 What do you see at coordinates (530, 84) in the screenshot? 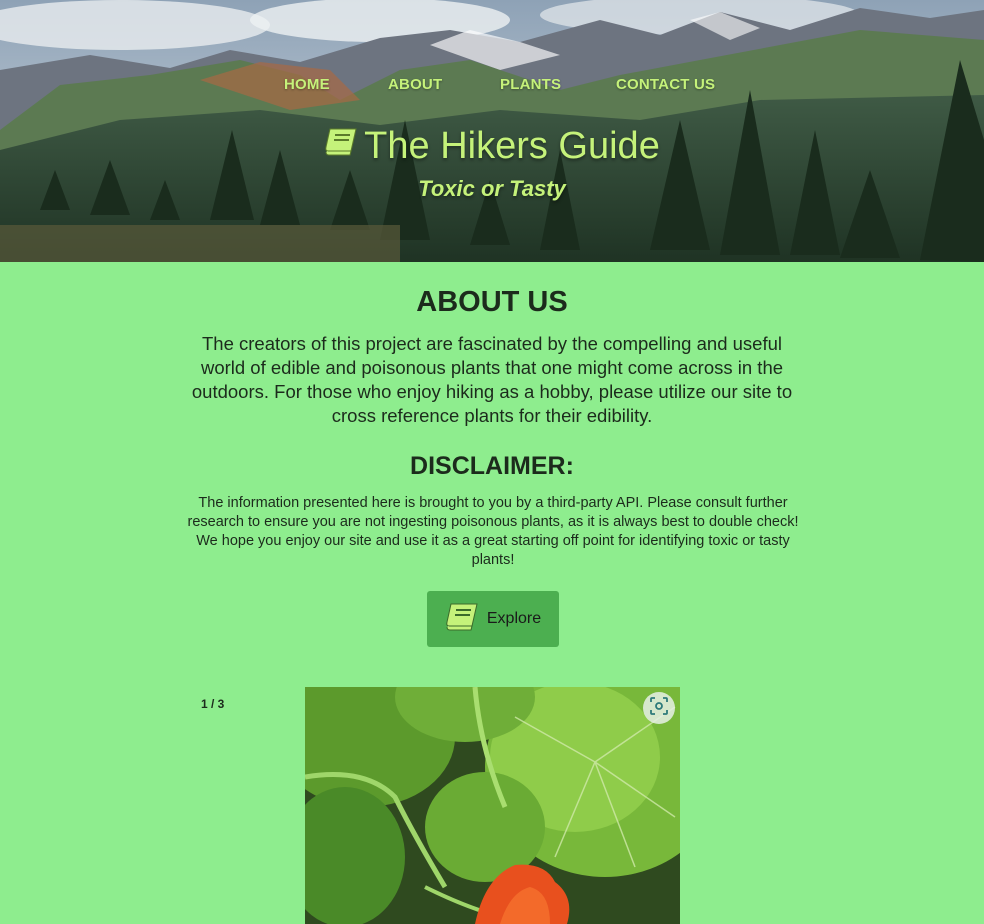
I see `nav-plants-link: PLANTS` at bounding box center [530, 84].